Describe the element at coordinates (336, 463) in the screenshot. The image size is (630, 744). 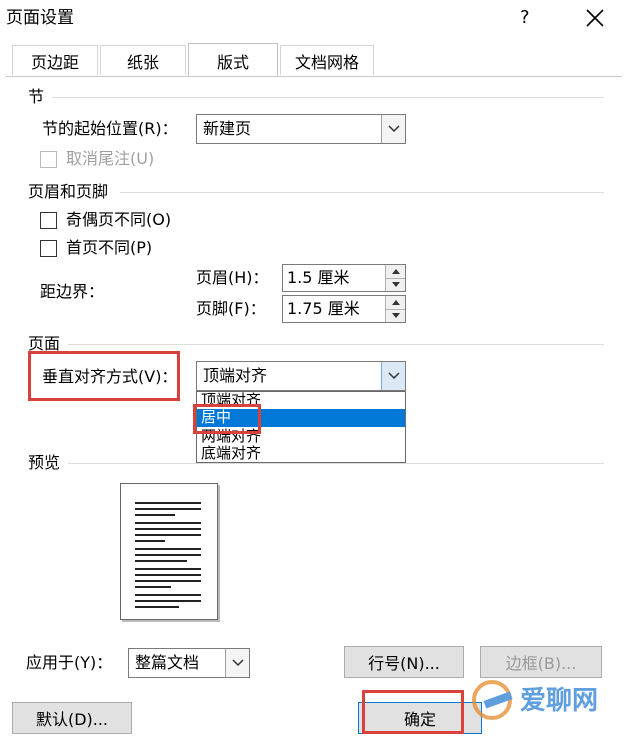
I see `preview-rule` at that location.